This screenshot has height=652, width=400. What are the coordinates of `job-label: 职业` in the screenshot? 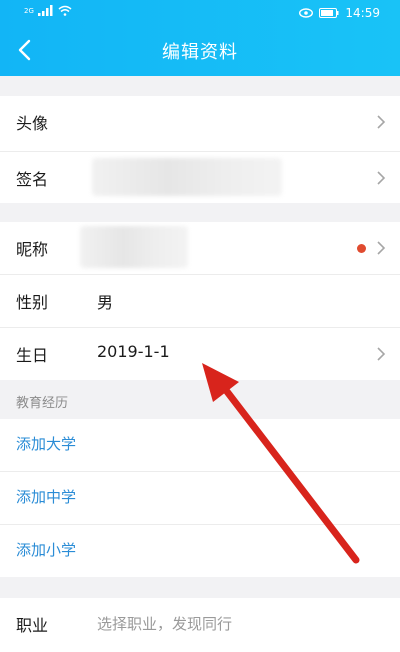 It's located at (32, 625).